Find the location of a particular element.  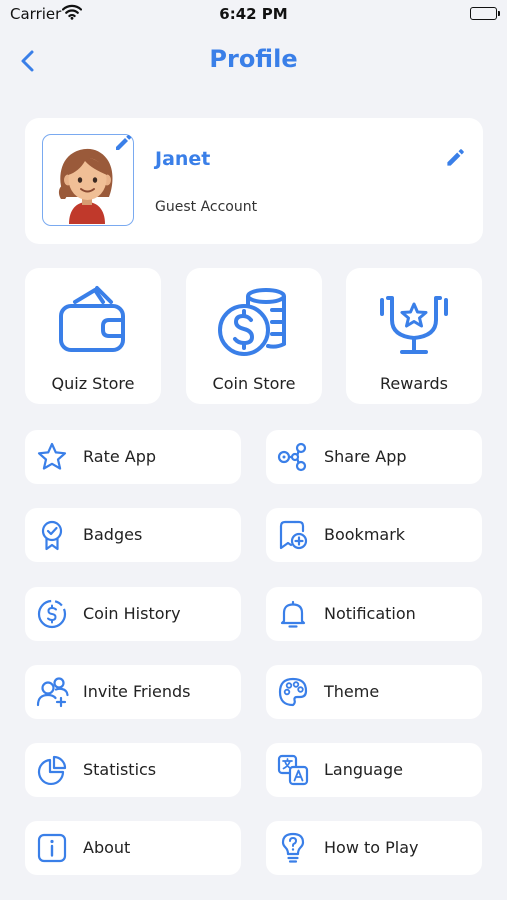

menu-label: Invite Friends is located at coordinates (137, 691).